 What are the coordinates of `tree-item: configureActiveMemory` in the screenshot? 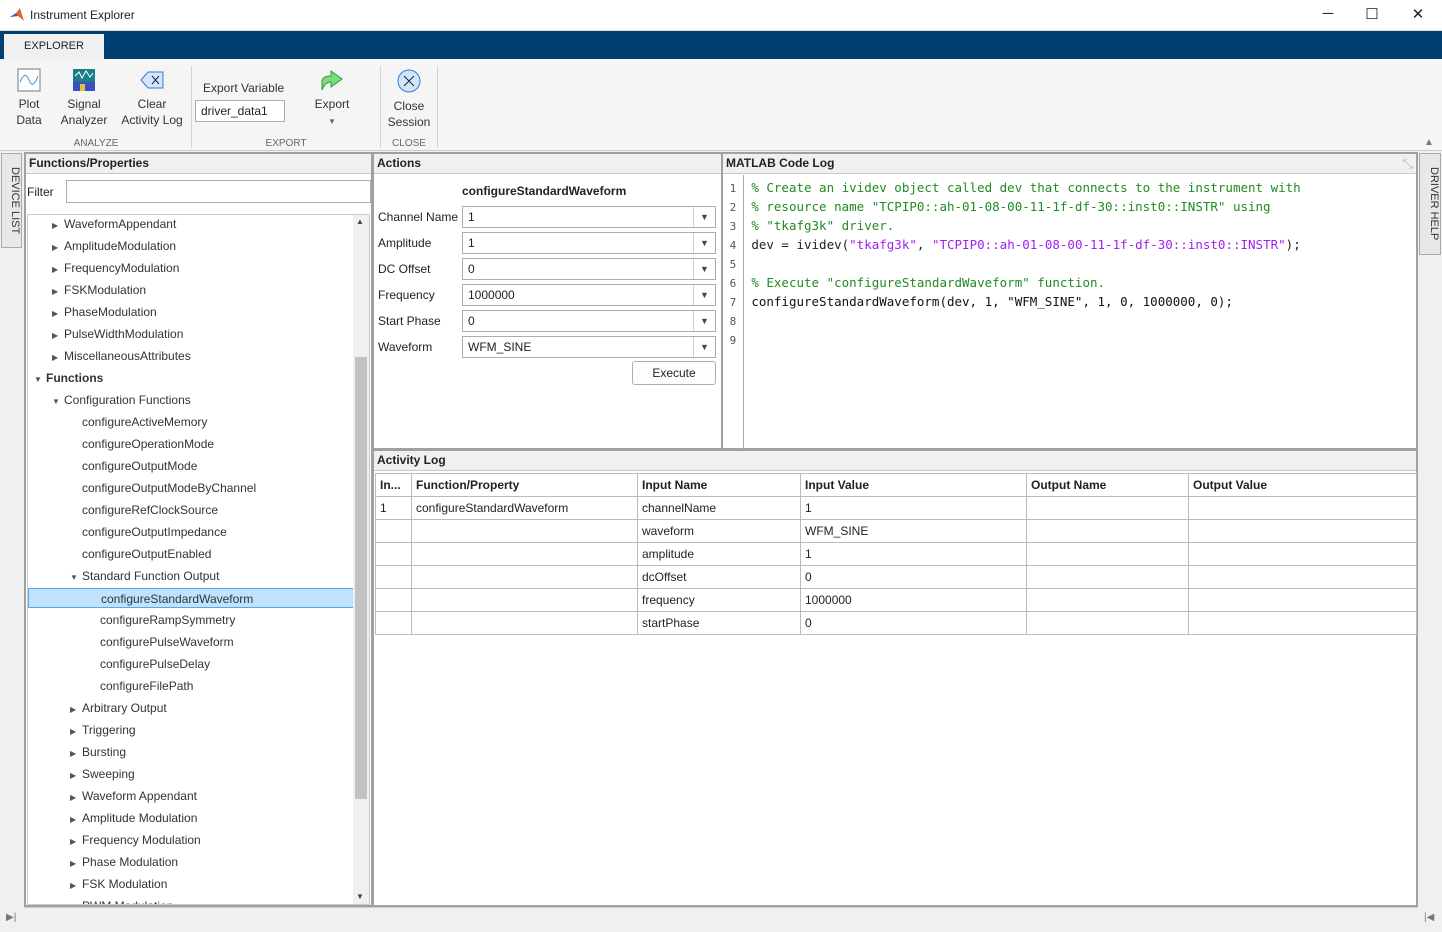 It's located at (117, 422).